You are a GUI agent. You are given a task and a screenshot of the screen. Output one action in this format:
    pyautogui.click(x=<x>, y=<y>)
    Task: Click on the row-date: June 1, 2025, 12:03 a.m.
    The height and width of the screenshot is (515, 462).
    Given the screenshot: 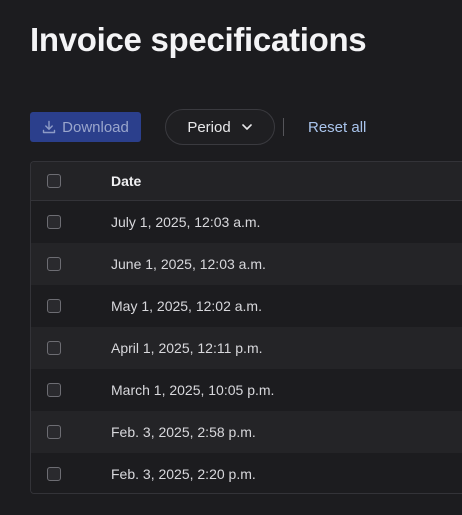 What is the action you would take?
    pyautogui.click(x=188, y=264)
    